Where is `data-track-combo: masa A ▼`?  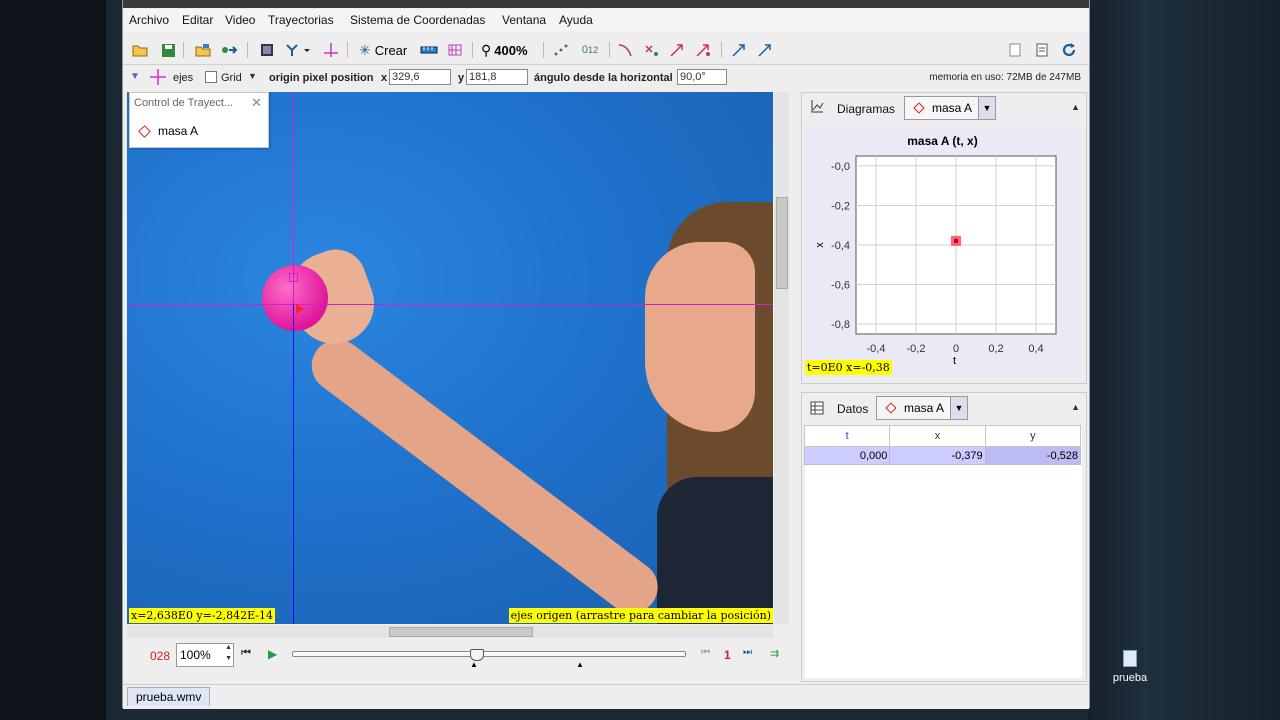
data-track-combo: masa A ▼ is located at coordinates (922, 408).